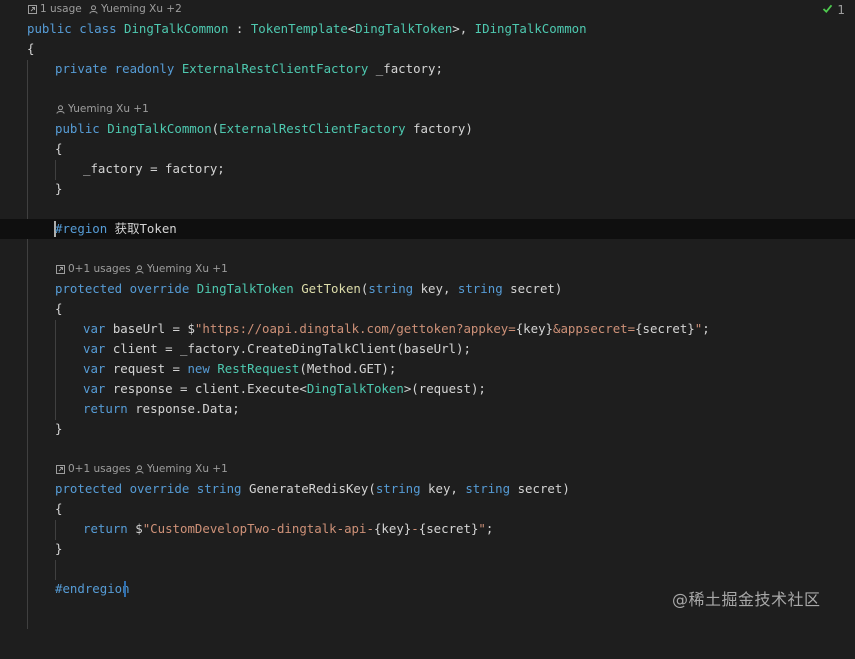 The image size is (855, 659). I want to click on method-name: GetToken, so click(331, 288).